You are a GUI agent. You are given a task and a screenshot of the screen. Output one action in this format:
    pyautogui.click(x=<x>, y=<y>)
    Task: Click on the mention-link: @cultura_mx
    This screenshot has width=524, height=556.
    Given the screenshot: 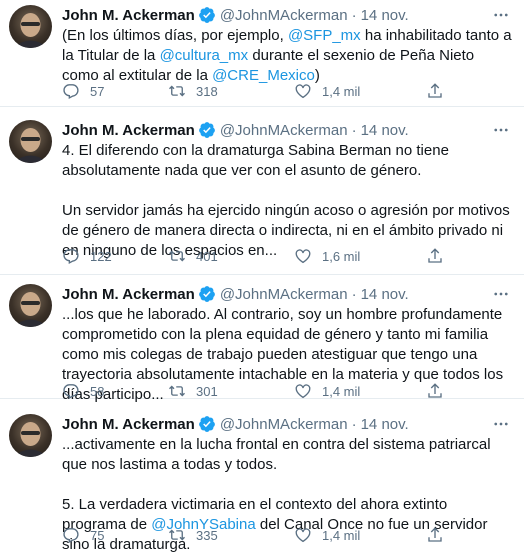 What is the action you would take?
    pyautogui.click(x=204, y=55)
    